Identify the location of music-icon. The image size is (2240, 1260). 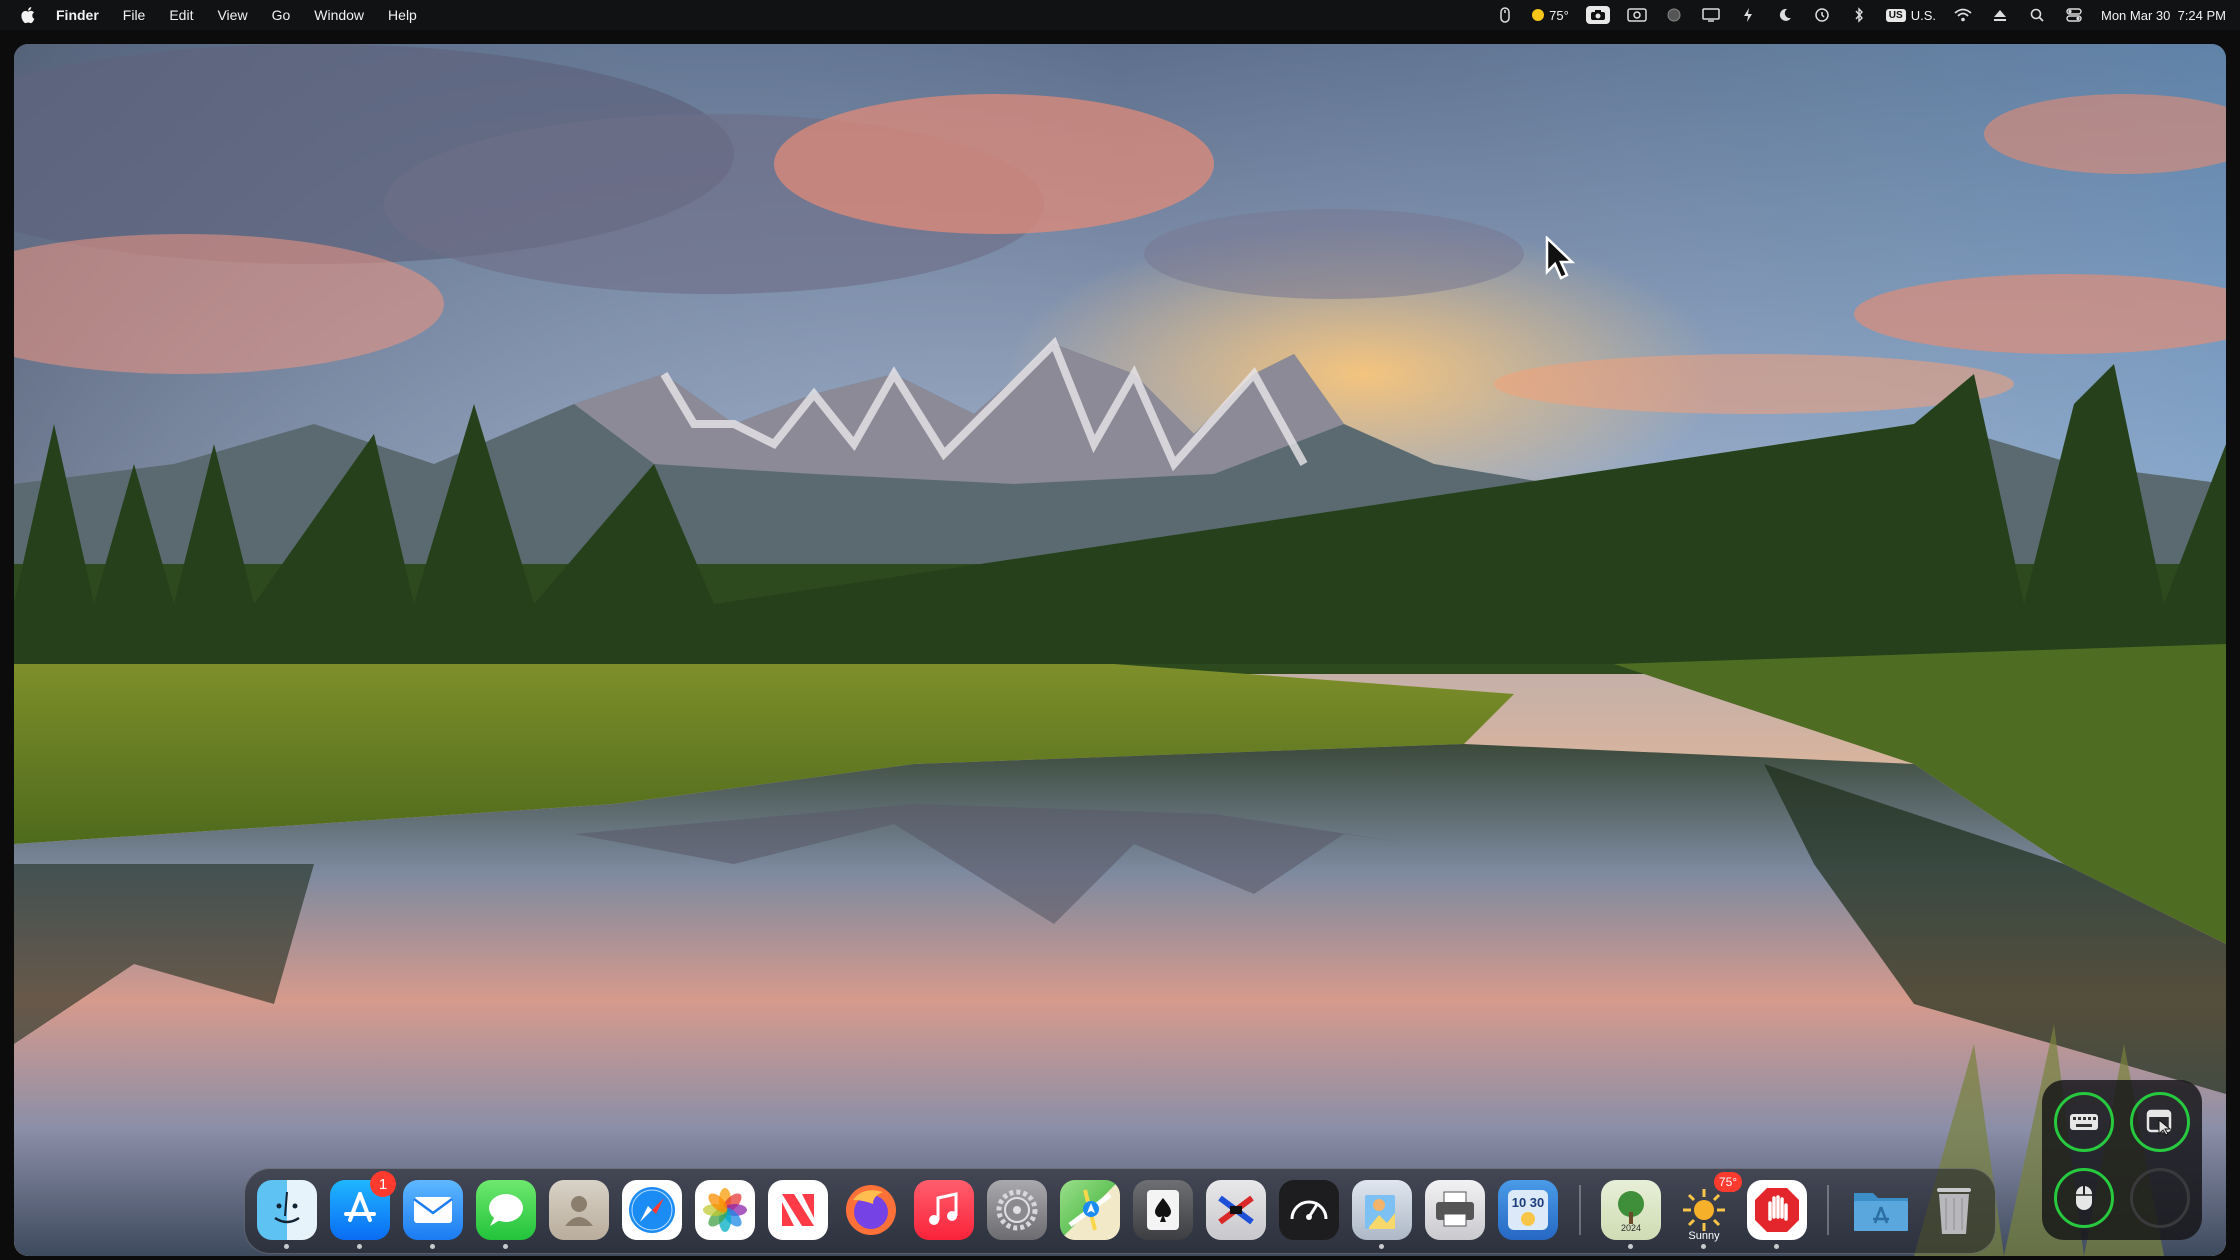
(944, 1210).